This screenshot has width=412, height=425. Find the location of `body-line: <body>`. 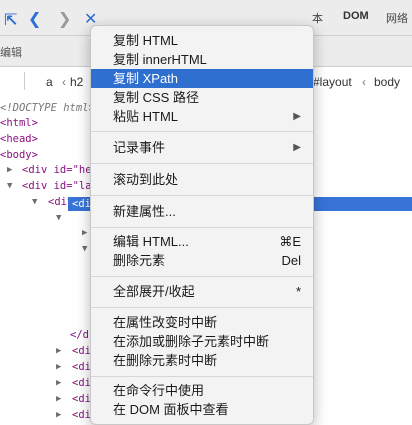

body-line: <body> is located at coordinates (19, 155).